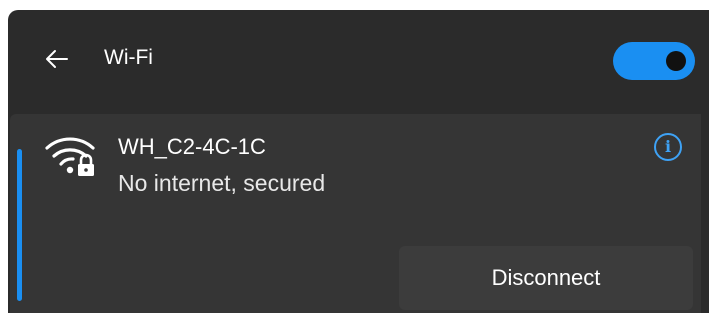  What do you see at coordinates (222, 183) in the screenshot?
I see `network-status: No internet, secured` at bounding box center [222, 183].